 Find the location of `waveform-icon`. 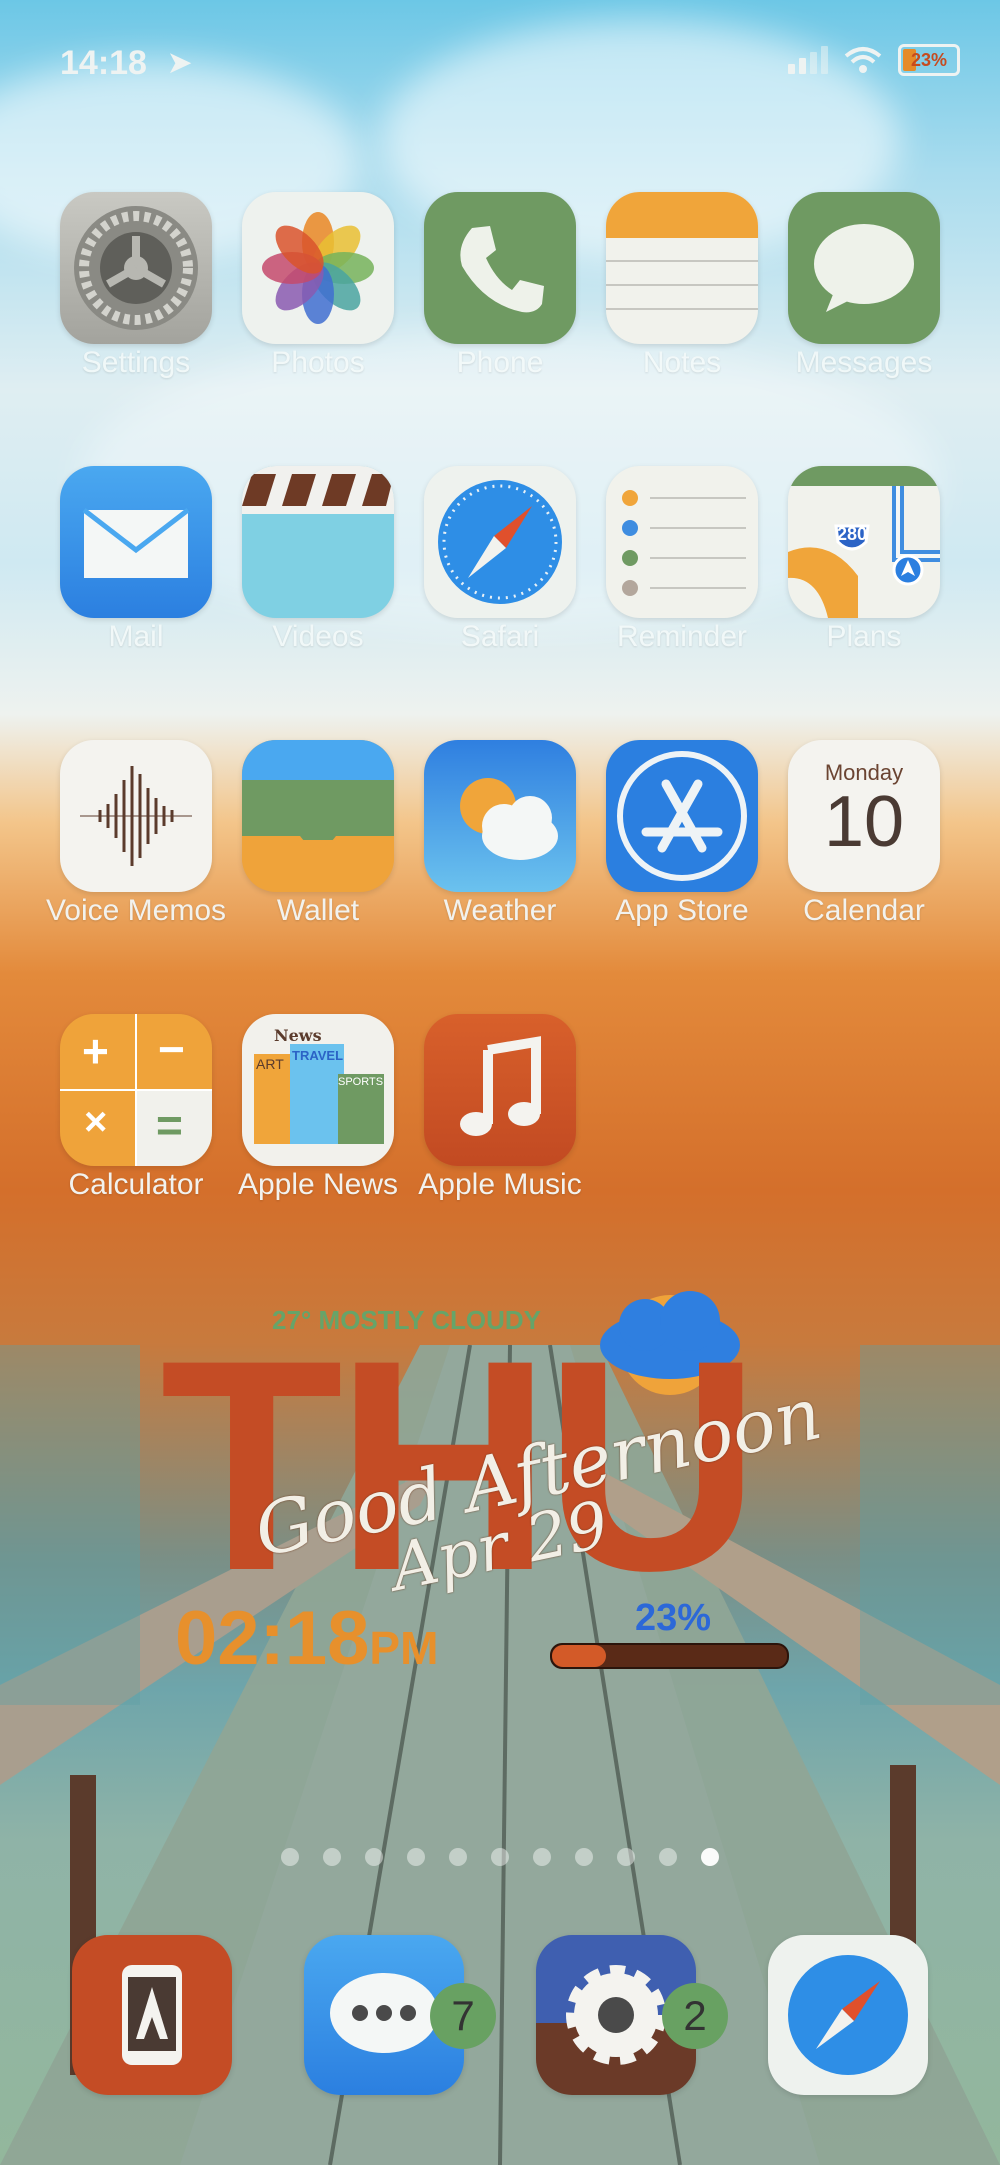

waveform-icon is located at coordinates (136, 816).